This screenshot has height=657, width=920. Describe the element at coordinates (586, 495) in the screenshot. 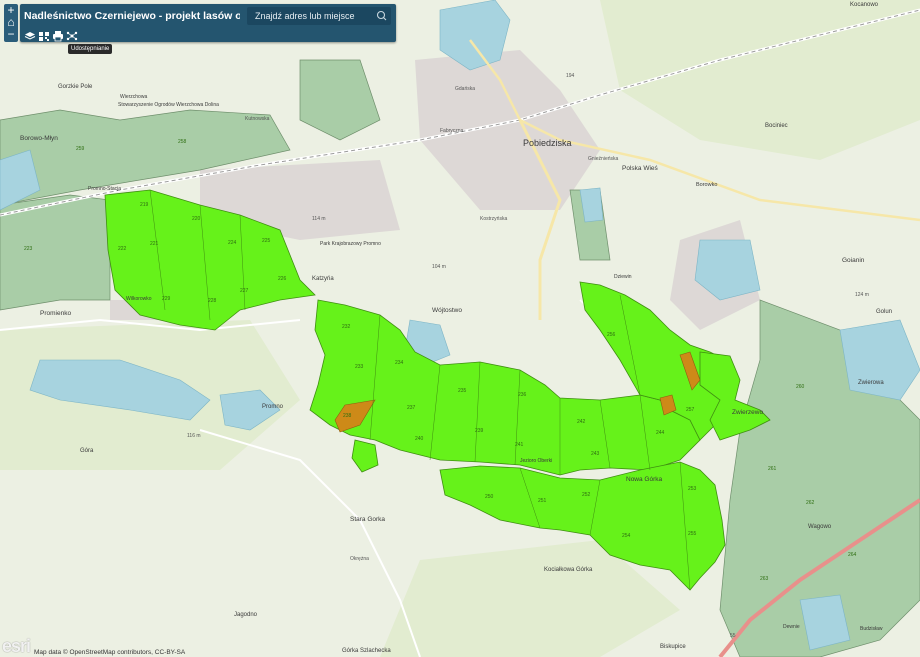

I see `compartment-label: 252` at that location.